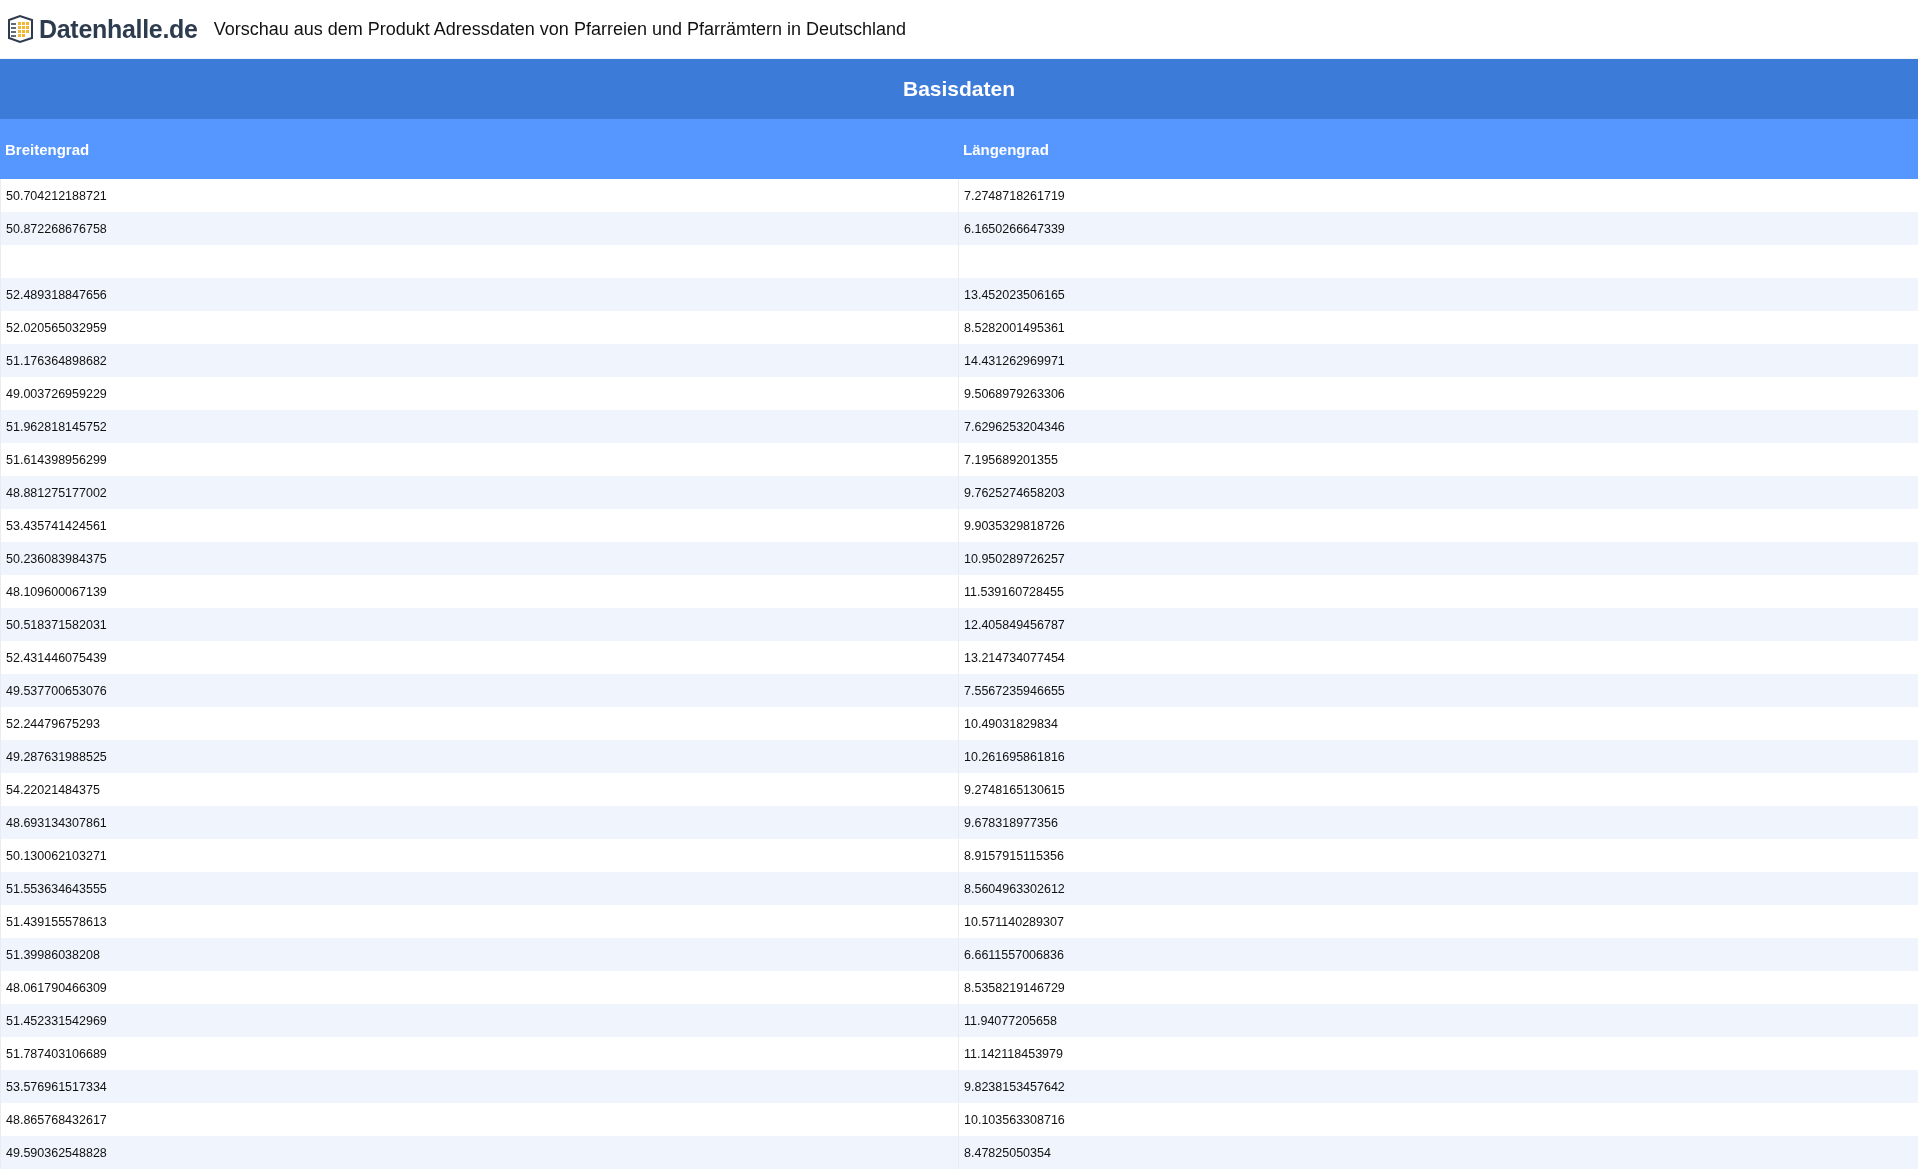  I want to click on table-cell: 13.452023506165, so click(1438, 294).